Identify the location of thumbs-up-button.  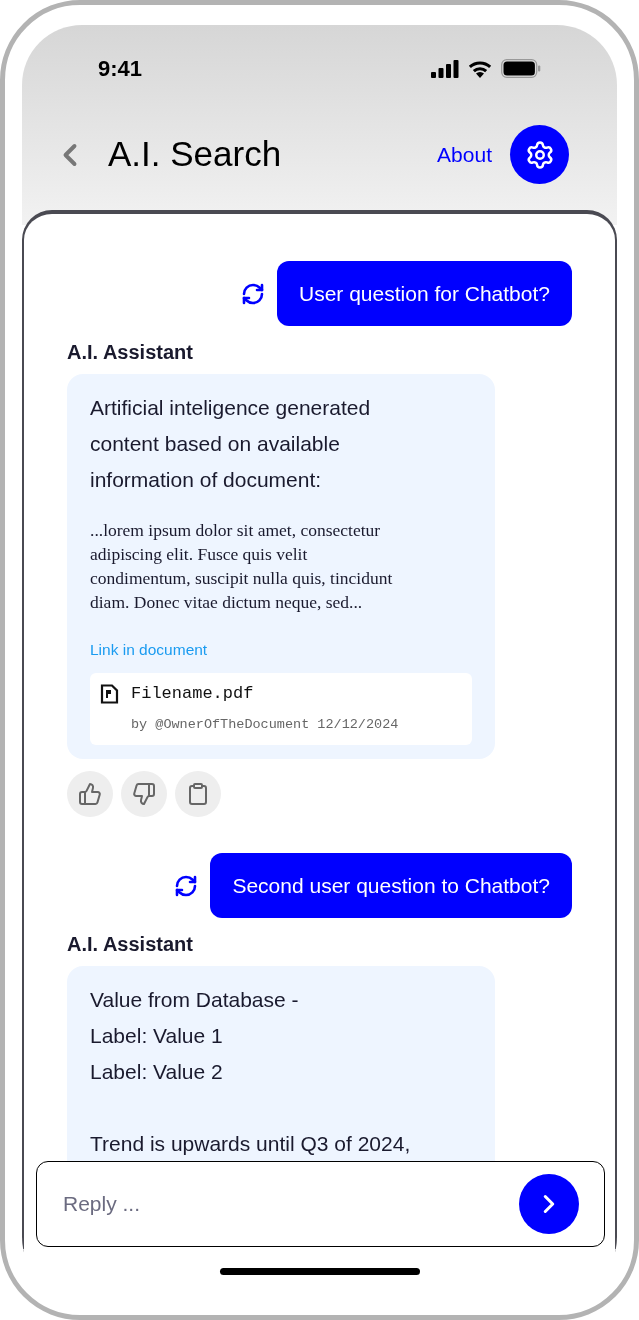
(90, 794).